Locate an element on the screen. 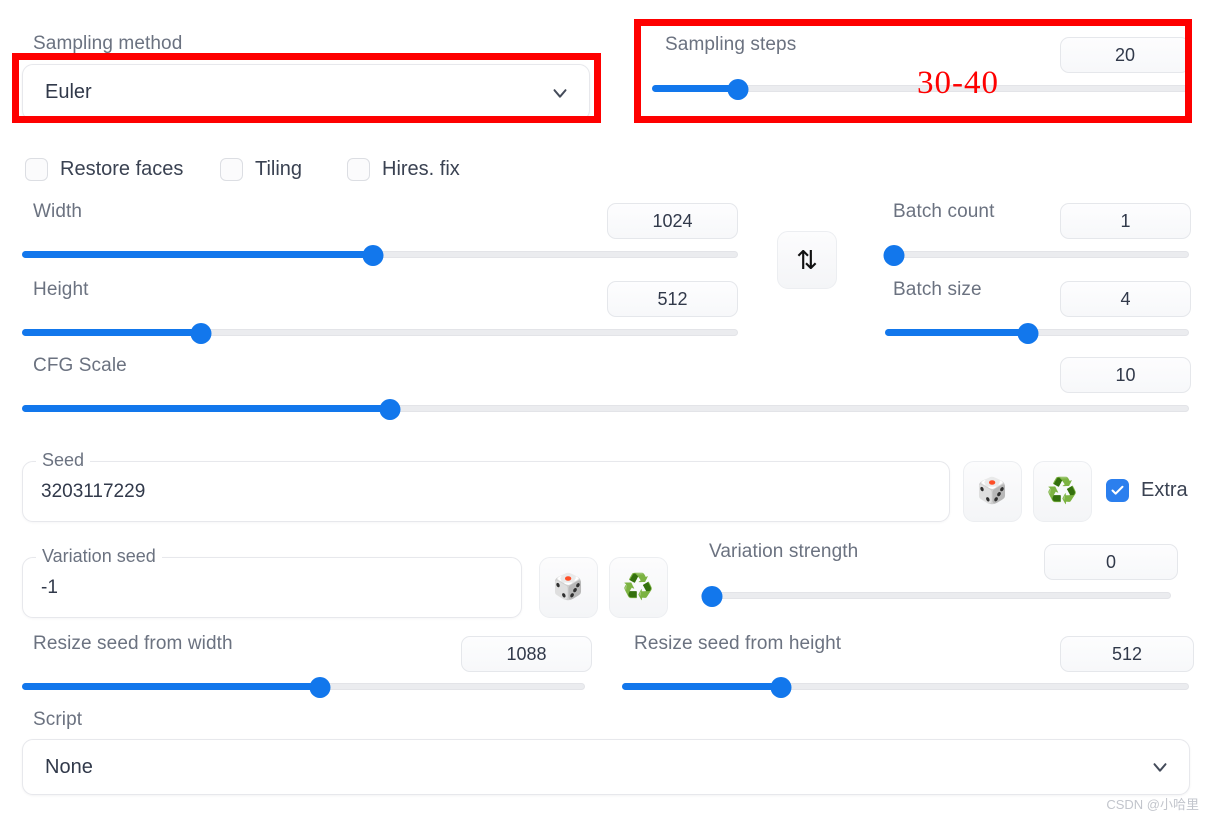  batch-size-label: Batch size is located at coordinates (937, 289).